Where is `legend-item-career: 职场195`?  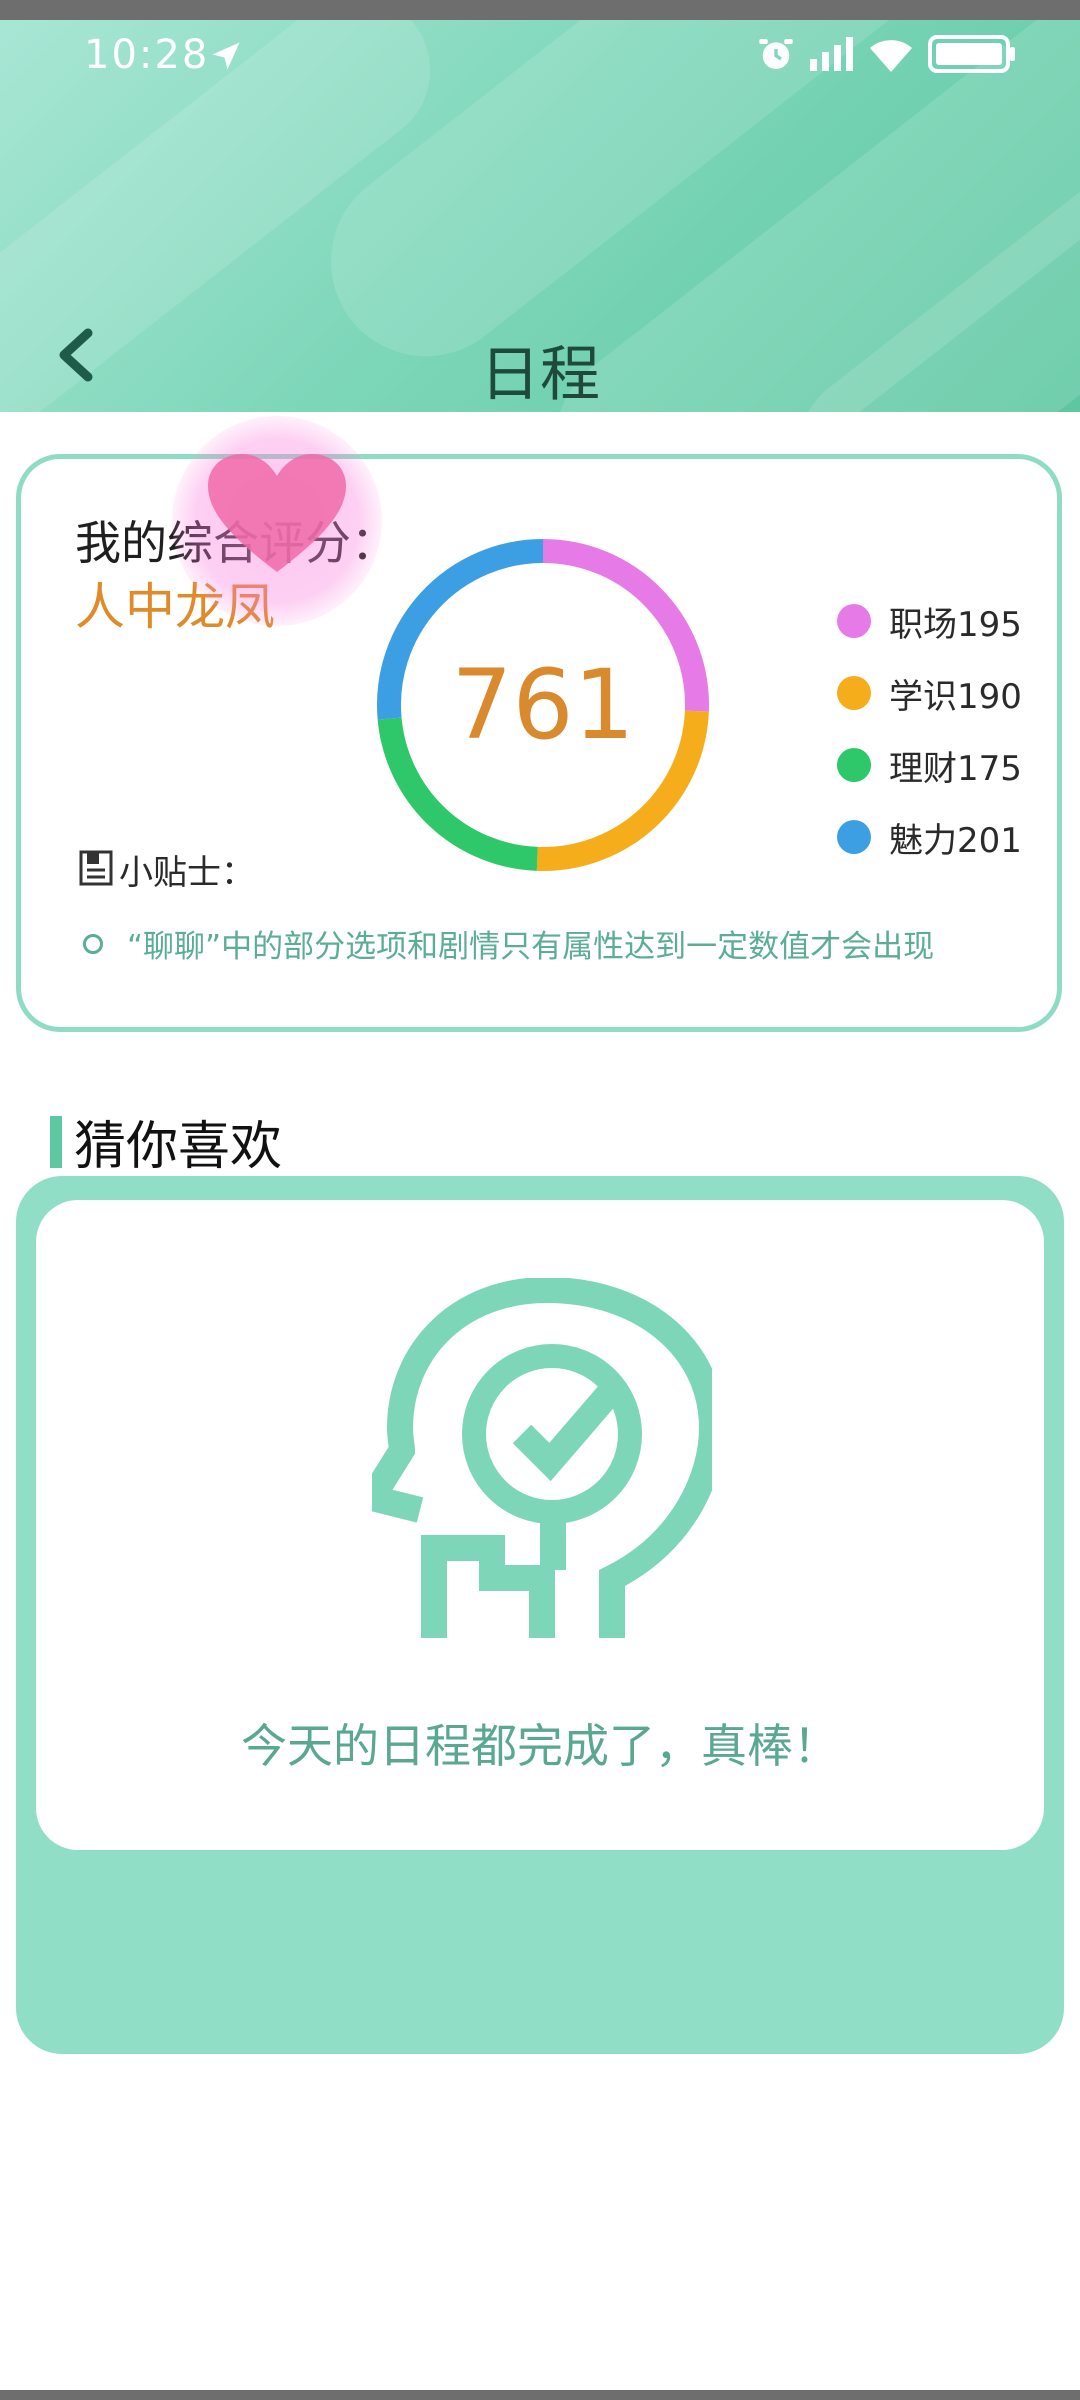 legend-item-career: 职场195 is located at coordinates (929, 621).